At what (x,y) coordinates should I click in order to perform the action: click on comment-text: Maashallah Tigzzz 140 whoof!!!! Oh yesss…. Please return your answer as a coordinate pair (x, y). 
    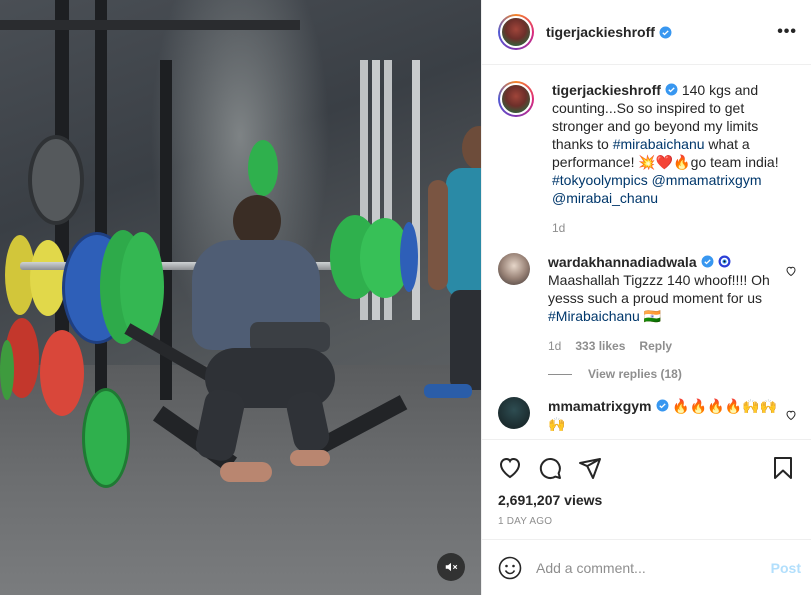
    Looking at the image, I should click on (659, 289).